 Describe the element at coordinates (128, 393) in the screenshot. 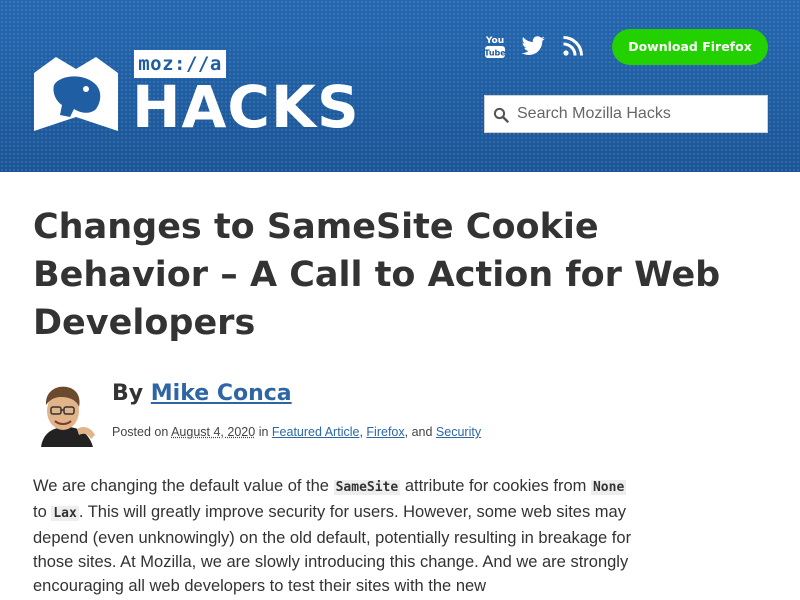

I see `byline-prefix: By` at that location.